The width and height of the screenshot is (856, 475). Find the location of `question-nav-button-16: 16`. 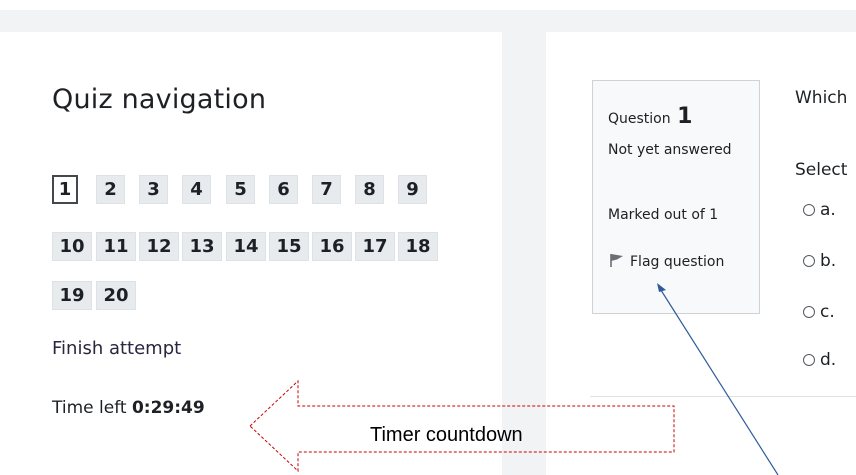

question-nav-button-16: 16 is located at coordinates (332, 246).